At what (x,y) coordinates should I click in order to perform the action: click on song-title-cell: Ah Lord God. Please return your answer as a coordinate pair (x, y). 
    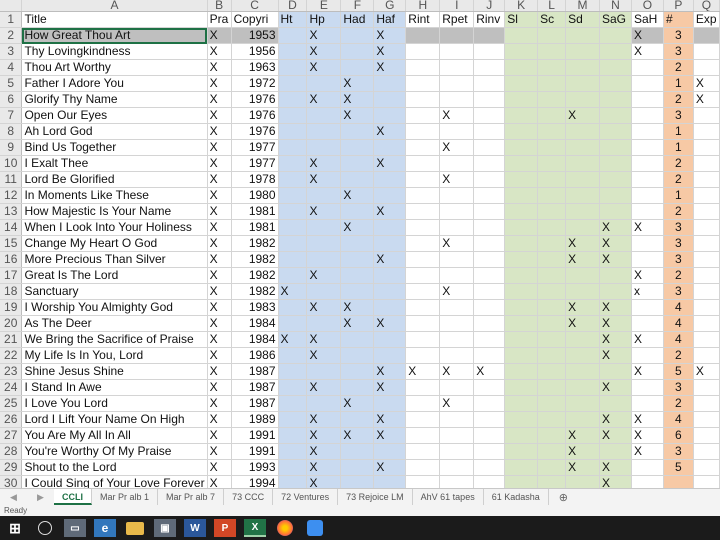
    Looking at the image, I should click on (114, 131).